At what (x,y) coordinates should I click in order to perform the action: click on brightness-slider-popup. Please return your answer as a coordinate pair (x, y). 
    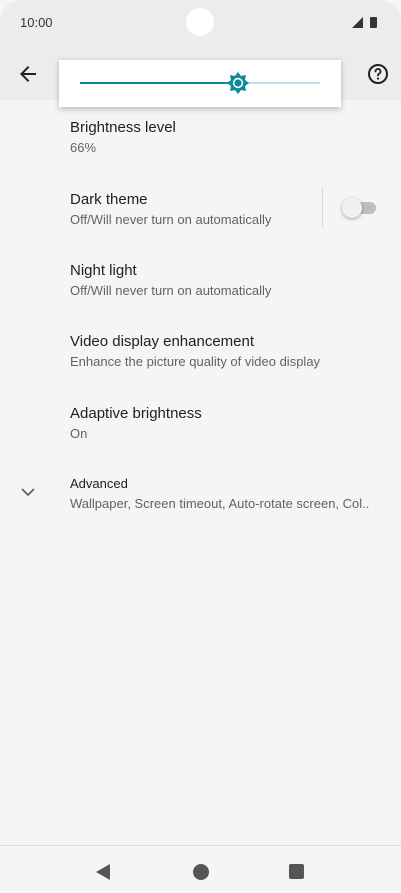
    Looking at the image, I should click on (200, 83).